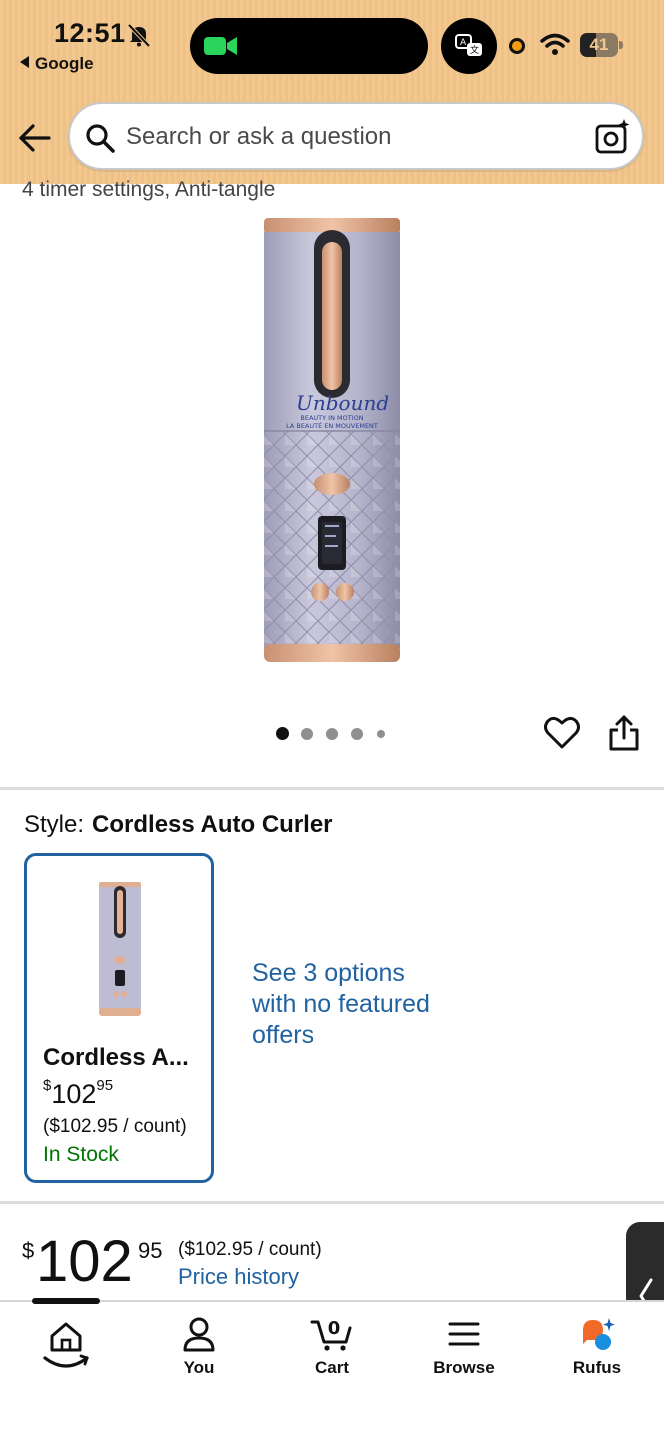  What do you see at coordinates (90, 33) in the screenshot?
I see `status-time: 12:51` at bounding box center [90, 33].